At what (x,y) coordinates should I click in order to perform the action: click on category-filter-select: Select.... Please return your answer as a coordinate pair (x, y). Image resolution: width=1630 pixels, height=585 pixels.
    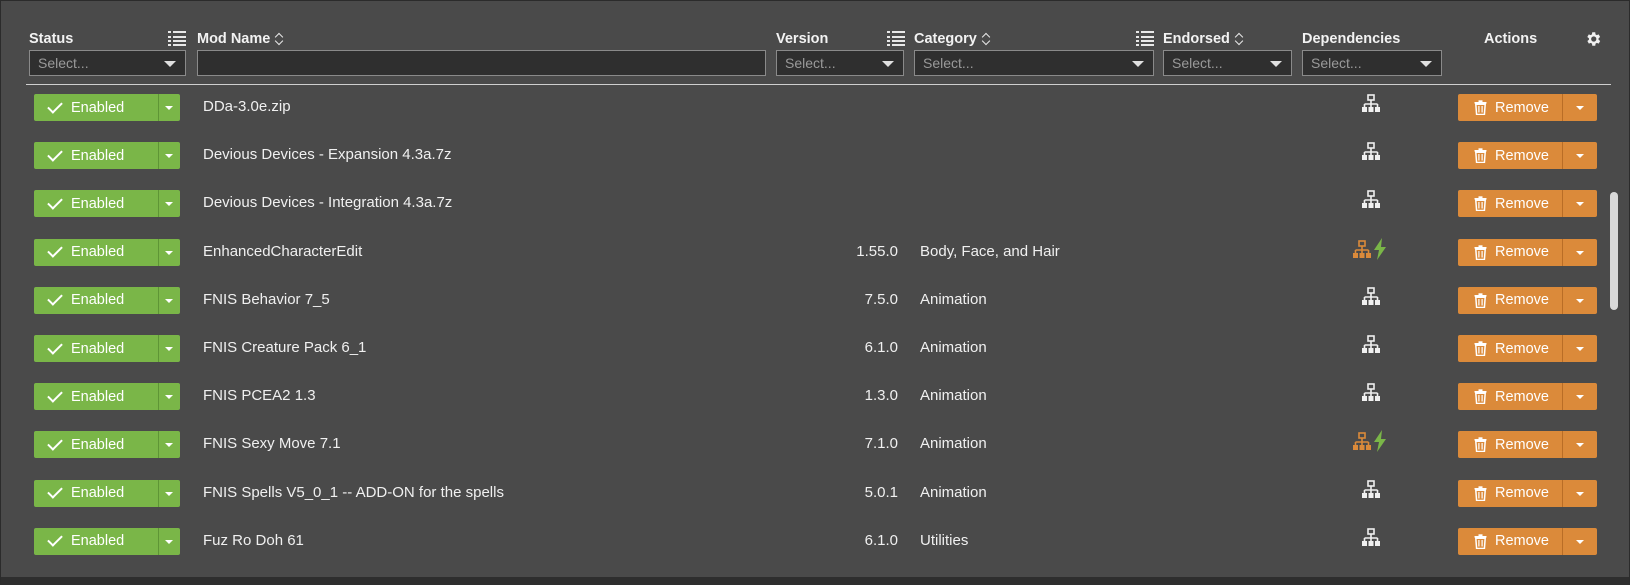
    Looking at the image, I should click on (1034, 63).